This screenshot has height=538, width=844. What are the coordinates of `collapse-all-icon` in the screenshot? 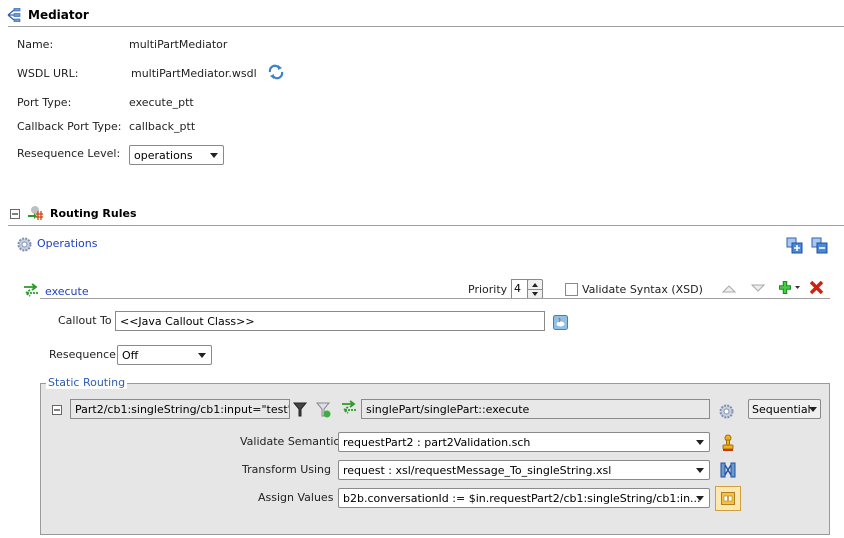 It's located at (819, 245).